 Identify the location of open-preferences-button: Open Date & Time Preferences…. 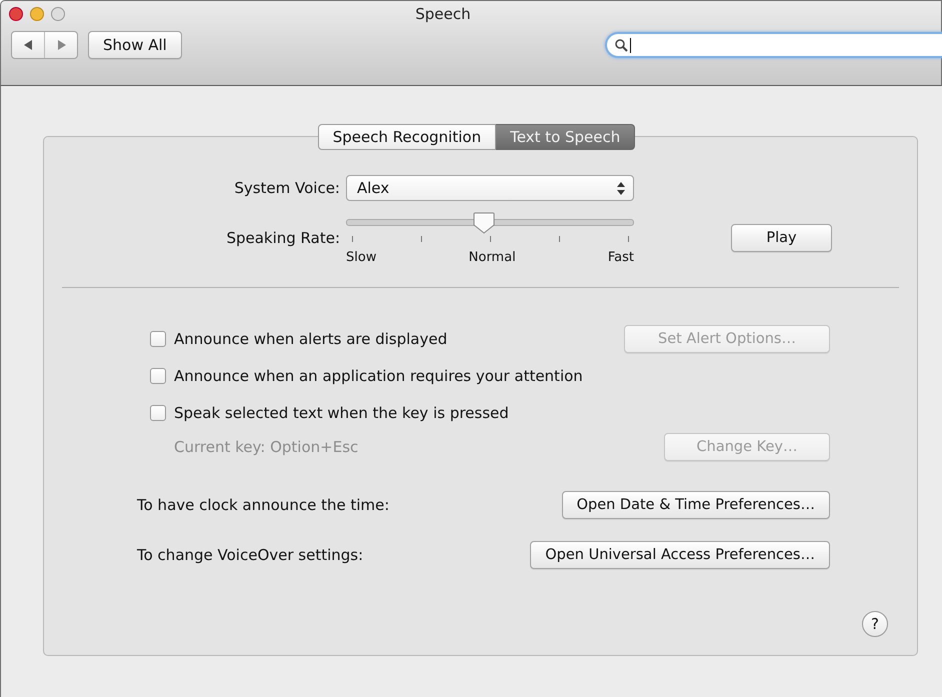
(696, 505).